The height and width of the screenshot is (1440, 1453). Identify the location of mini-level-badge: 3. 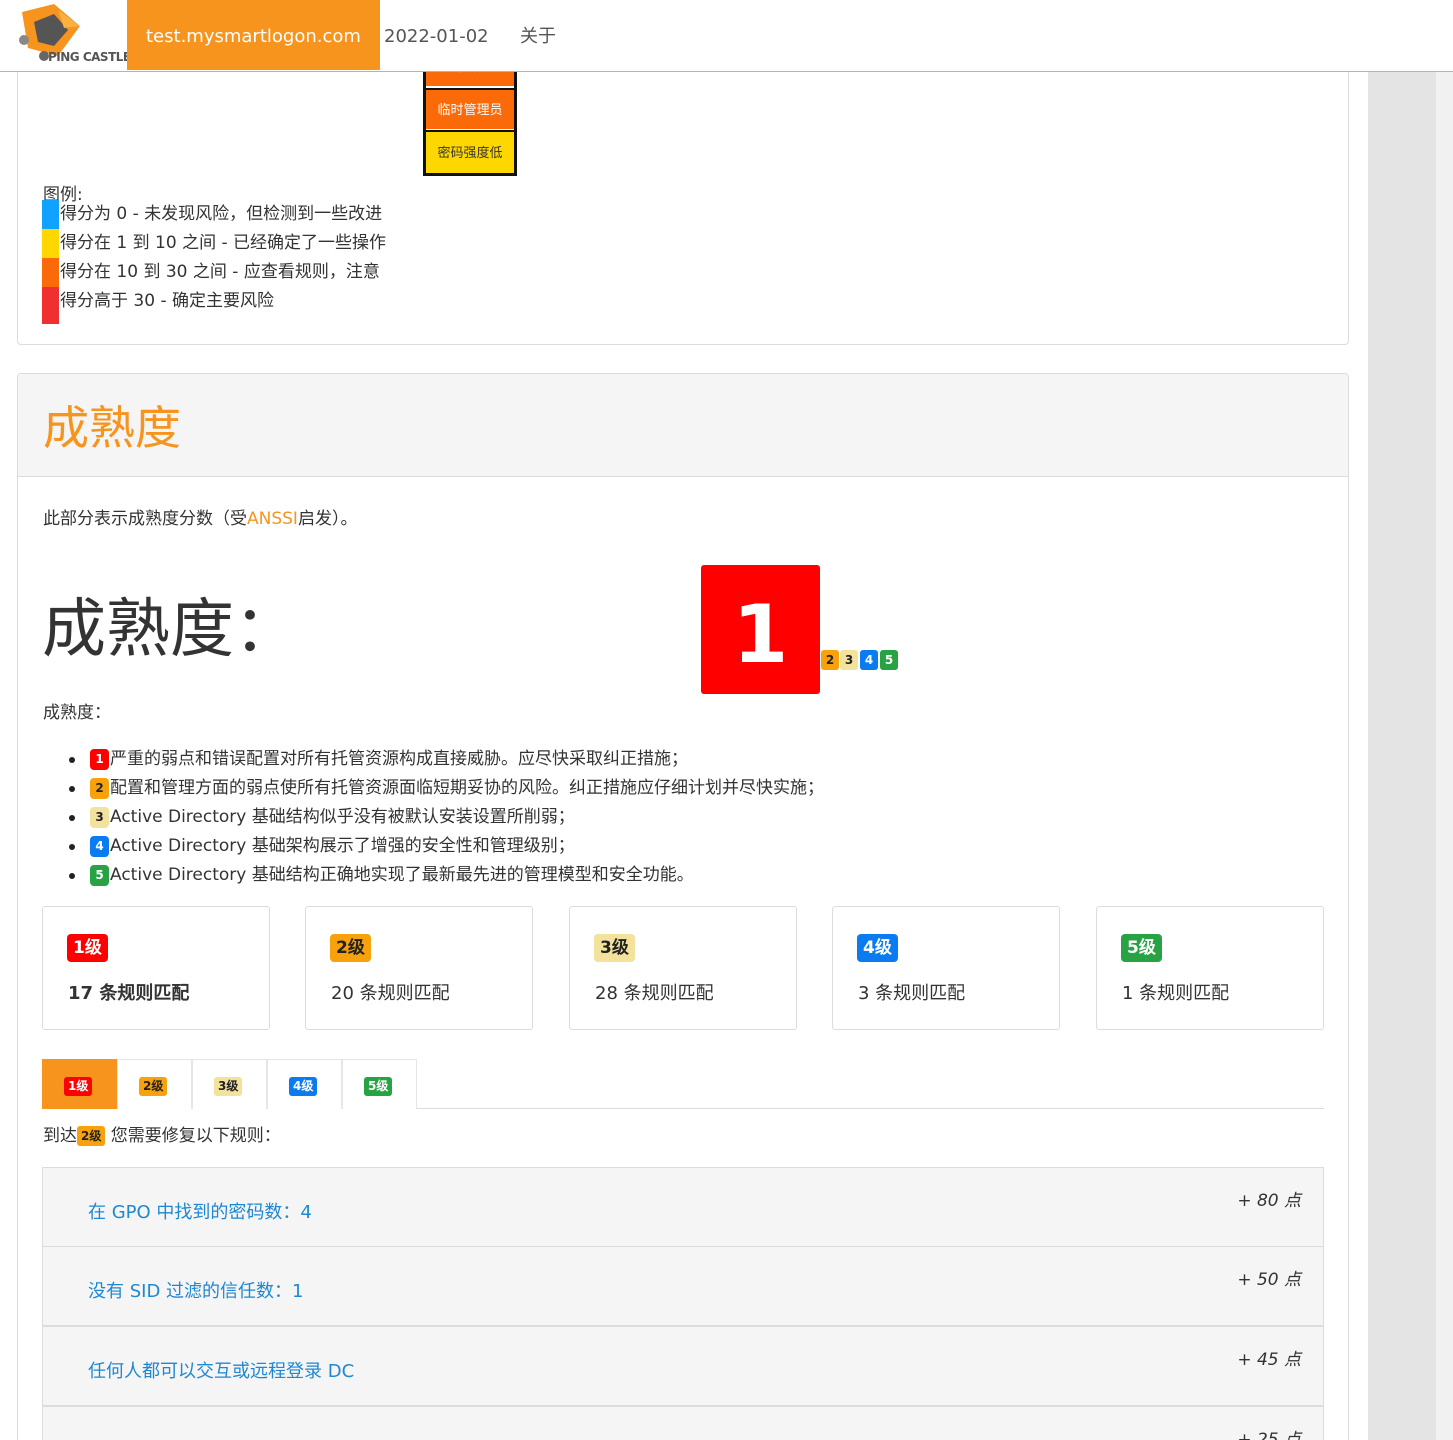
(849, 660).